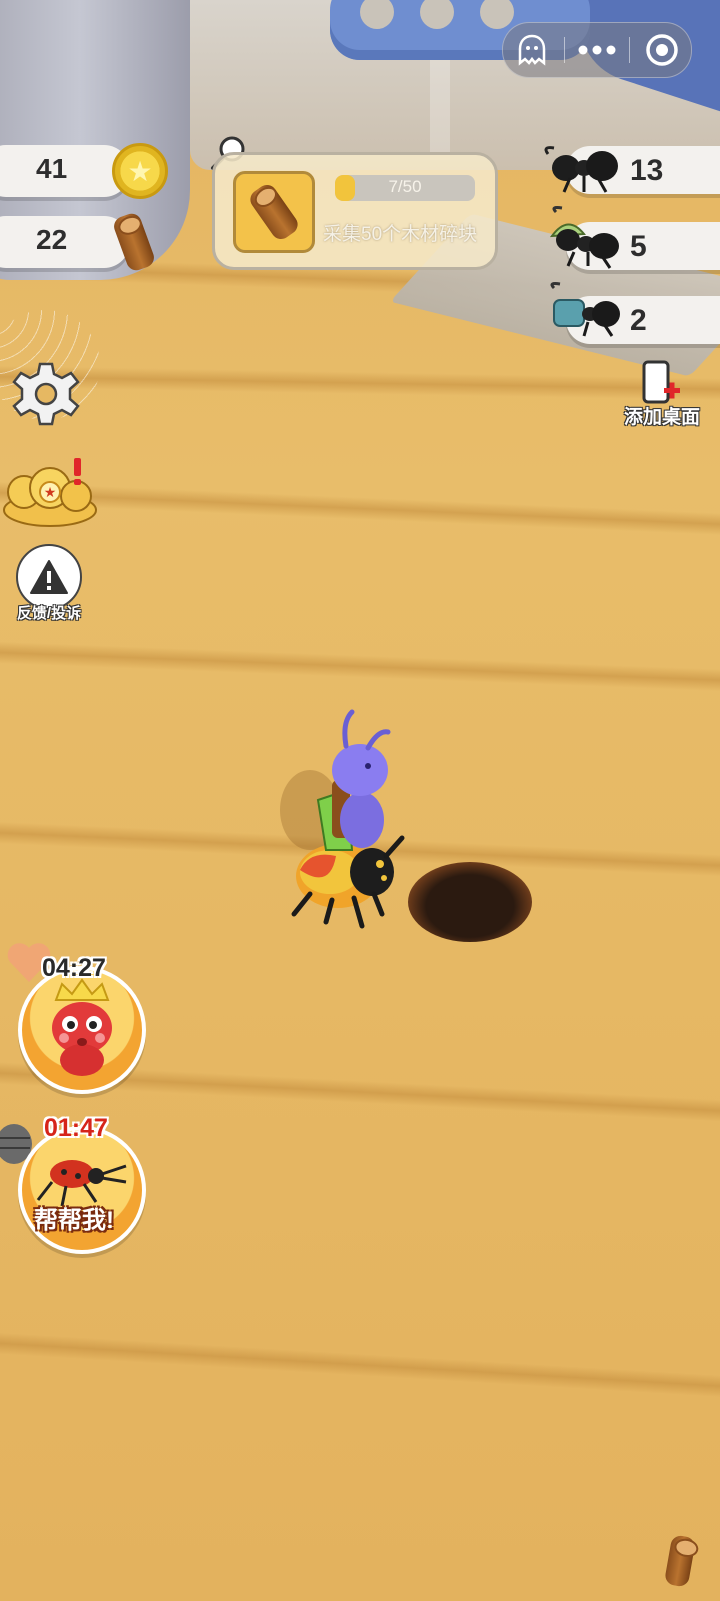 The height and width of the screenshot is (1601, 720). Describe the element at coordinates (581, 169) in the screenshot. I see `worker-ant-icon` at that location.